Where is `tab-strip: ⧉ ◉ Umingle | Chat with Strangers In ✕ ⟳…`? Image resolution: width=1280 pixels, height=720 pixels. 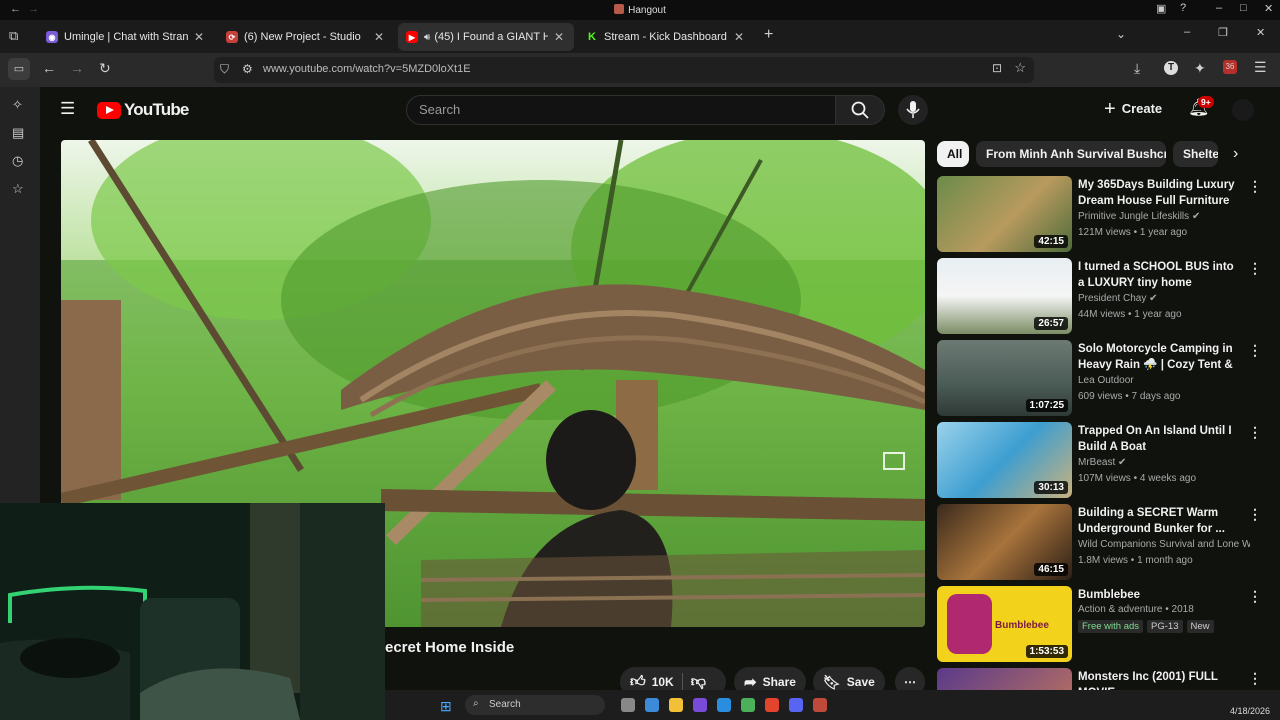 tab-strip: ⧉ ◉ Umingle | Chat with Strangers In ✕ ⟳… is located at coordinates (640, 36).